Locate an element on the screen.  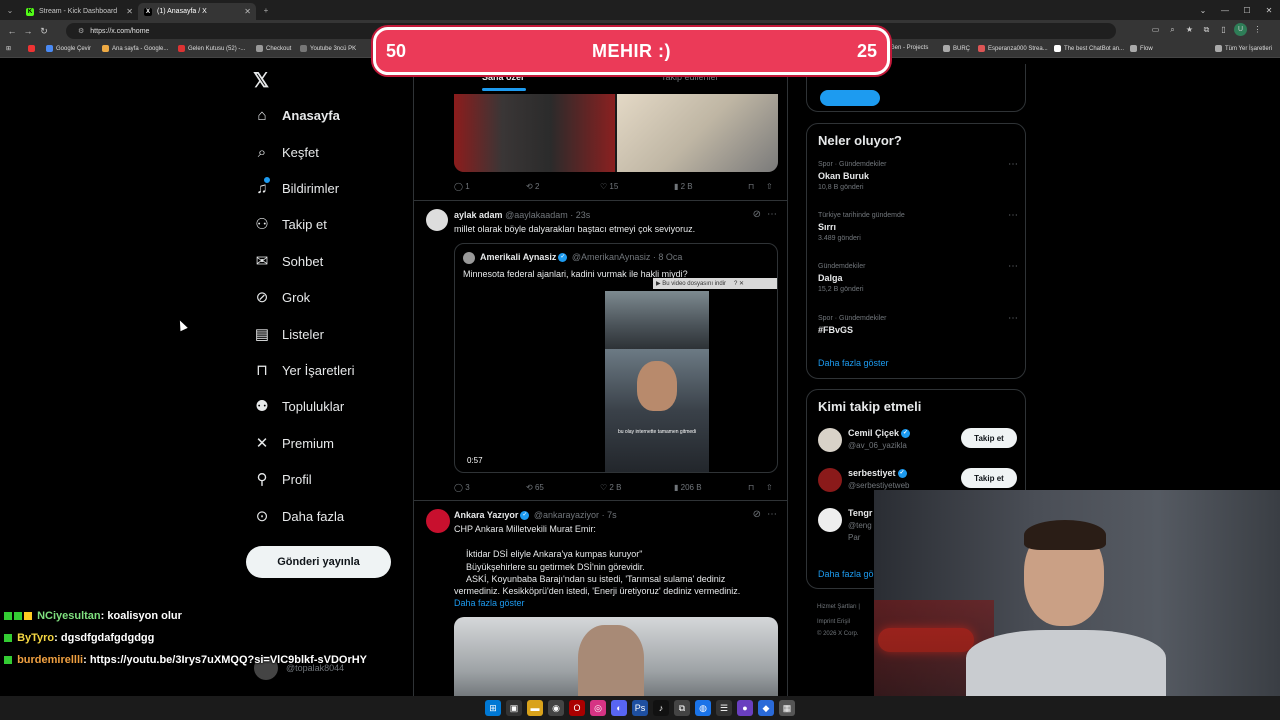
nav-item-grok: ⊘ Grok is located at coordinates (281, 297).